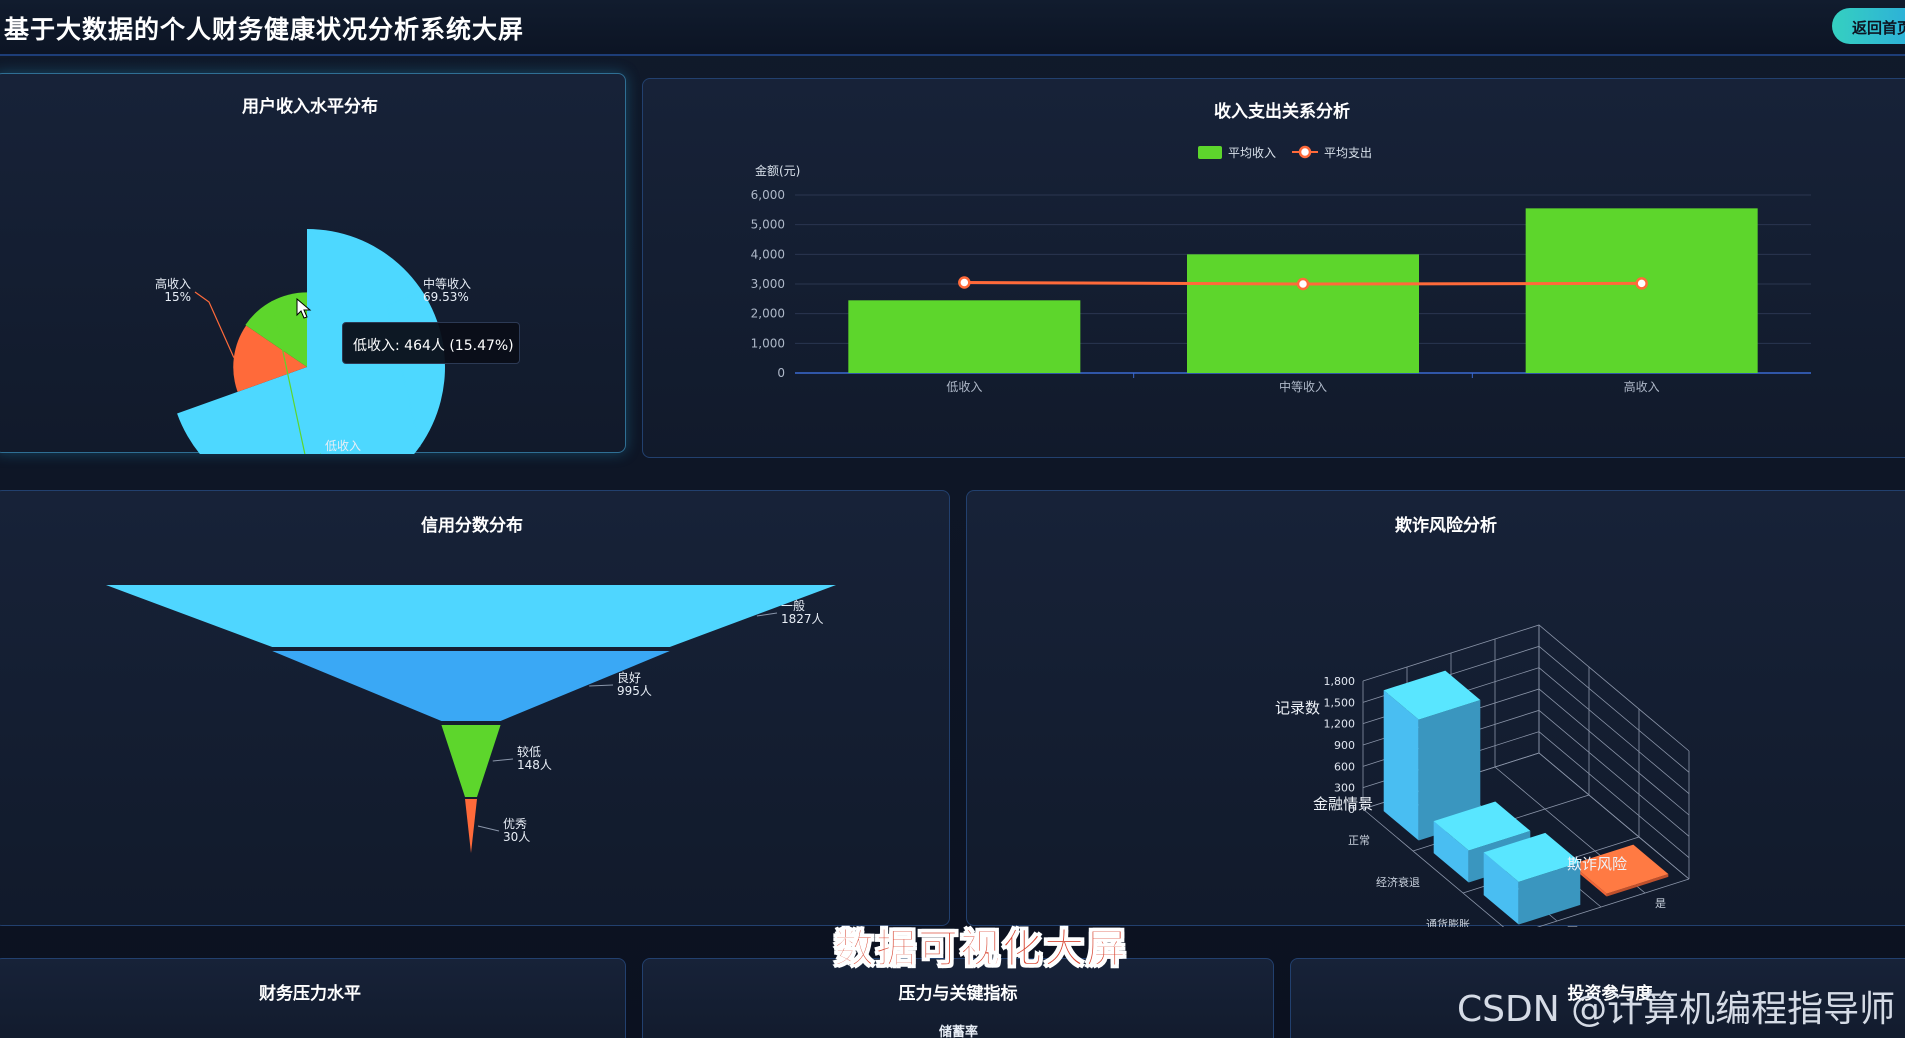 This screenshot has width=1905, height=1038. What do you see at coordinates (1676, 1009) in the screenshot?
I see `watermark-text: CSDN @计算机编程指导师` at bounding box center [1676, 1009].